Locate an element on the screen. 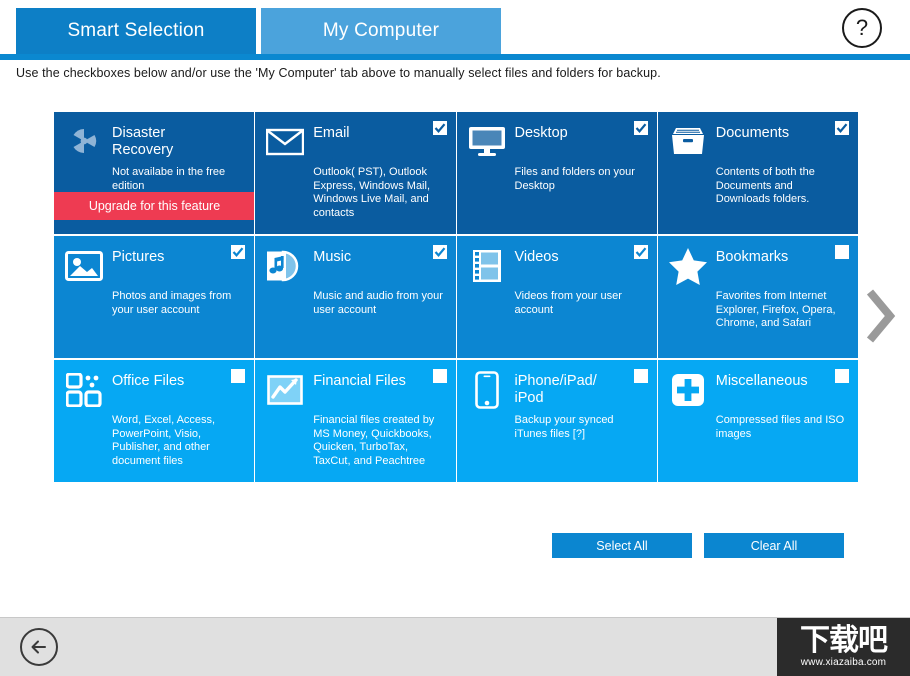  tile-description: Compressed files and ISO images is located at coordinates (780, 427).